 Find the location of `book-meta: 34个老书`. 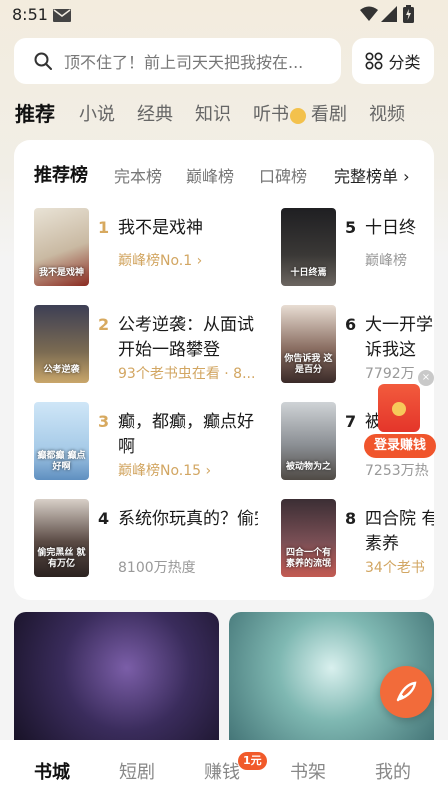

book-meta: 34个老书 is located at coordinates (395, 568).